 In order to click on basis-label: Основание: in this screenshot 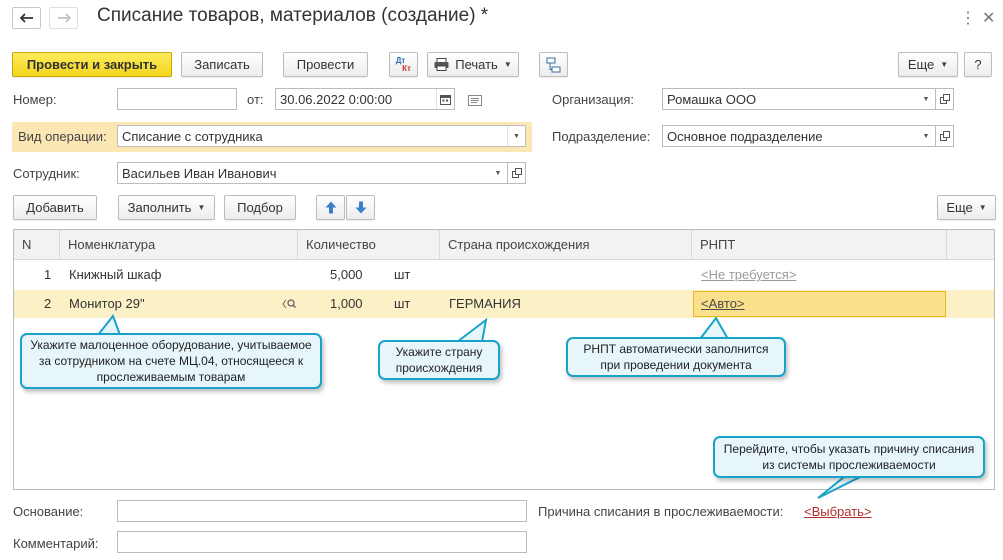, I will do `click(48, 511)`.